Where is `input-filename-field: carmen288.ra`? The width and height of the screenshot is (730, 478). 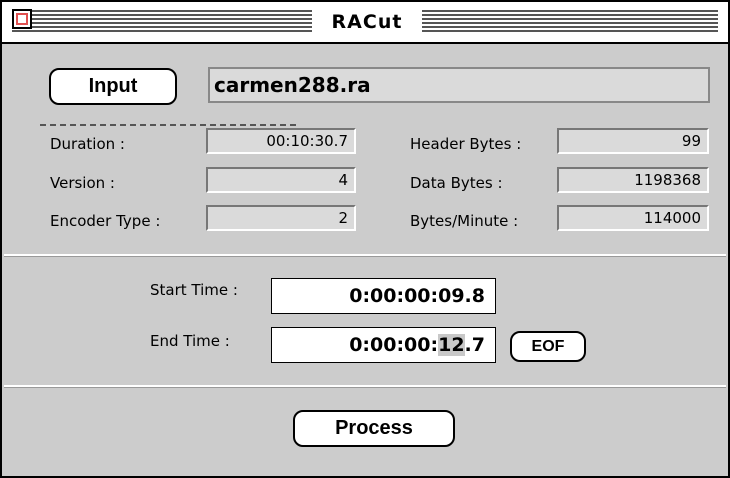
input-filename-field: carmen288.ra is located at coordinates (459, 85).